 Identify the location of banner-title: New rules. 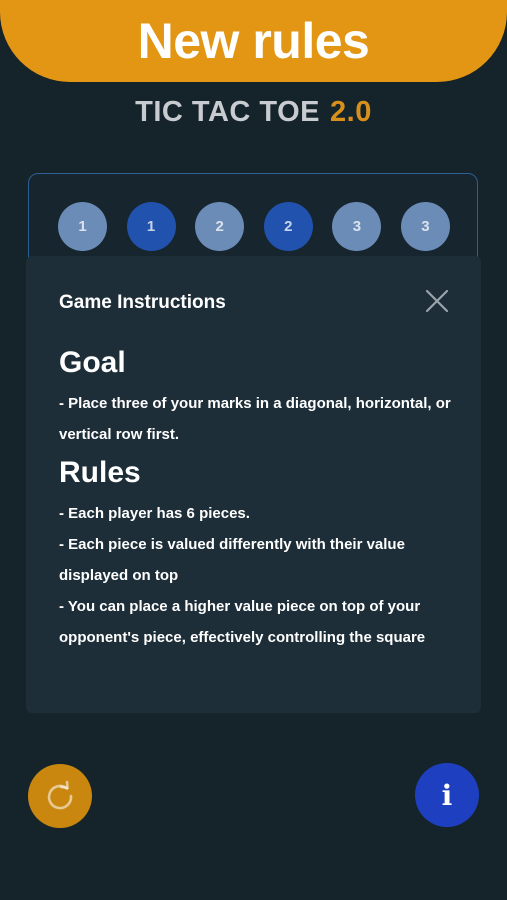
(253, 41).